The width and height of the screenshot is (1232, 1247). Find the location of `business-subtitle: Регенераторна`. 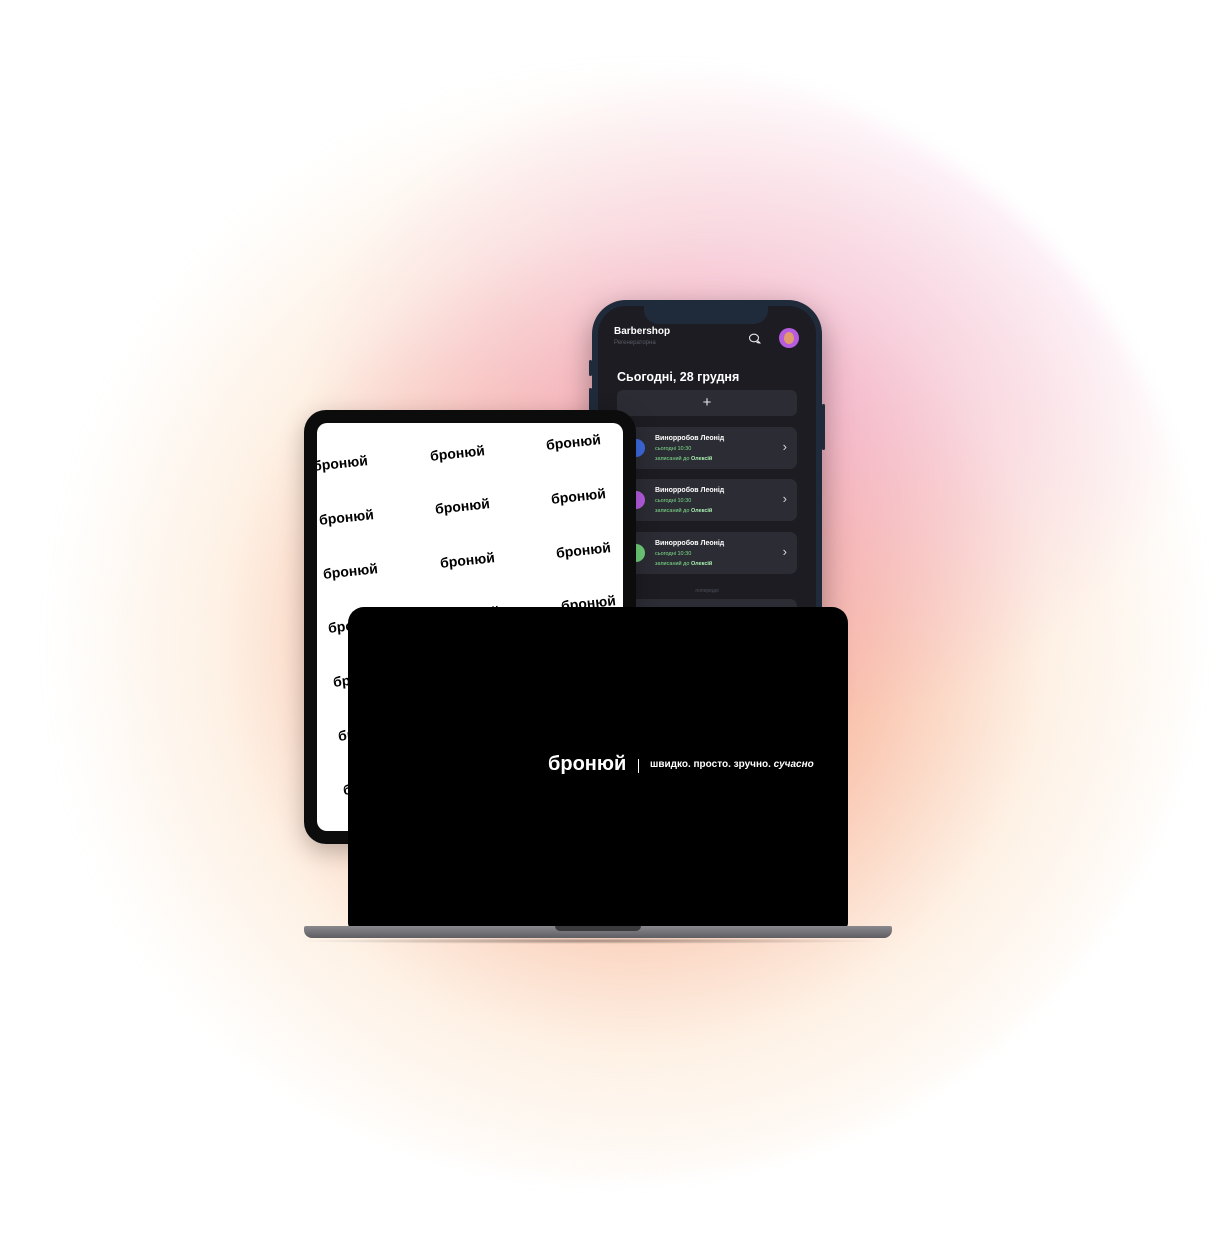

business-subtitle: Регенераторна is located at coordinates (635, 343).